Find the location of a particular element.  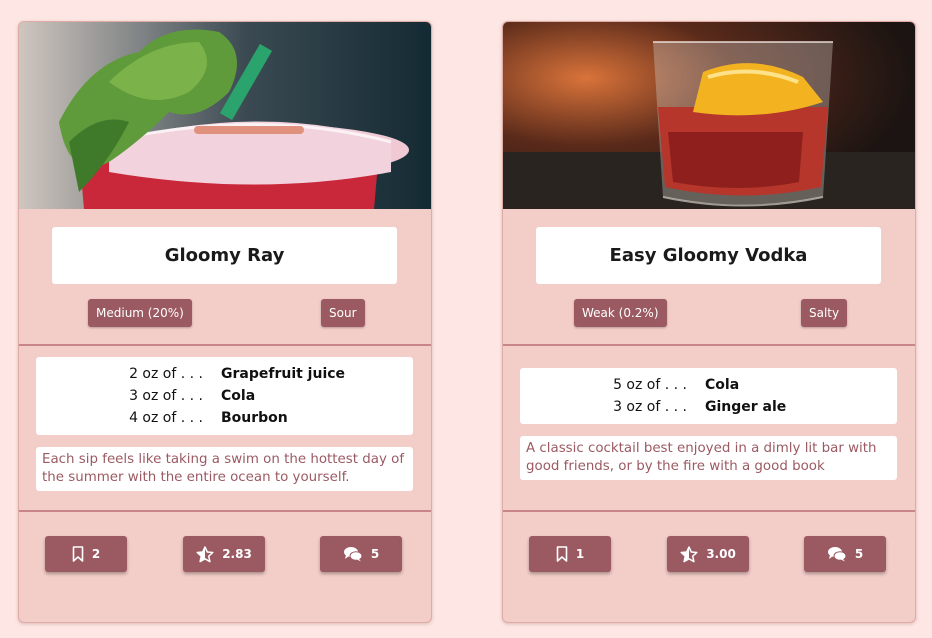

rating-value: 2.83 is located at coordinates (237, 554).